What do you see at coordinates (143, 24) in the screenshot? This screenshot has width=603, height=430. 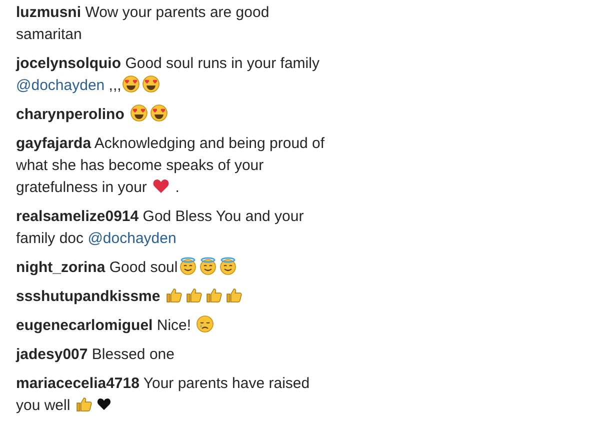 I see `comment-text: luzmusni Wow your parents are good samaritan` at bounding box center [143, 24].